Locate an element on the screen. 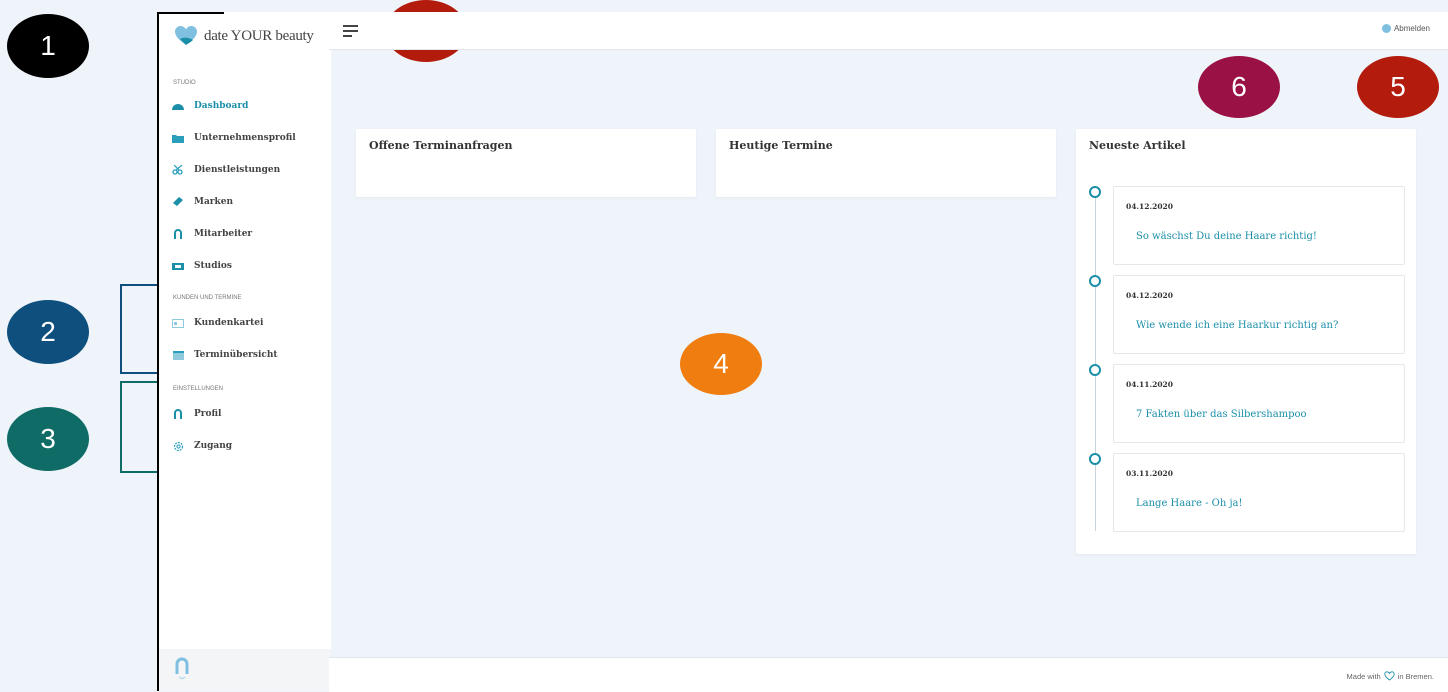 This screenshot has width=1448, height=692. annotation-badge-2: 2 is located at coordinates (48, 332).